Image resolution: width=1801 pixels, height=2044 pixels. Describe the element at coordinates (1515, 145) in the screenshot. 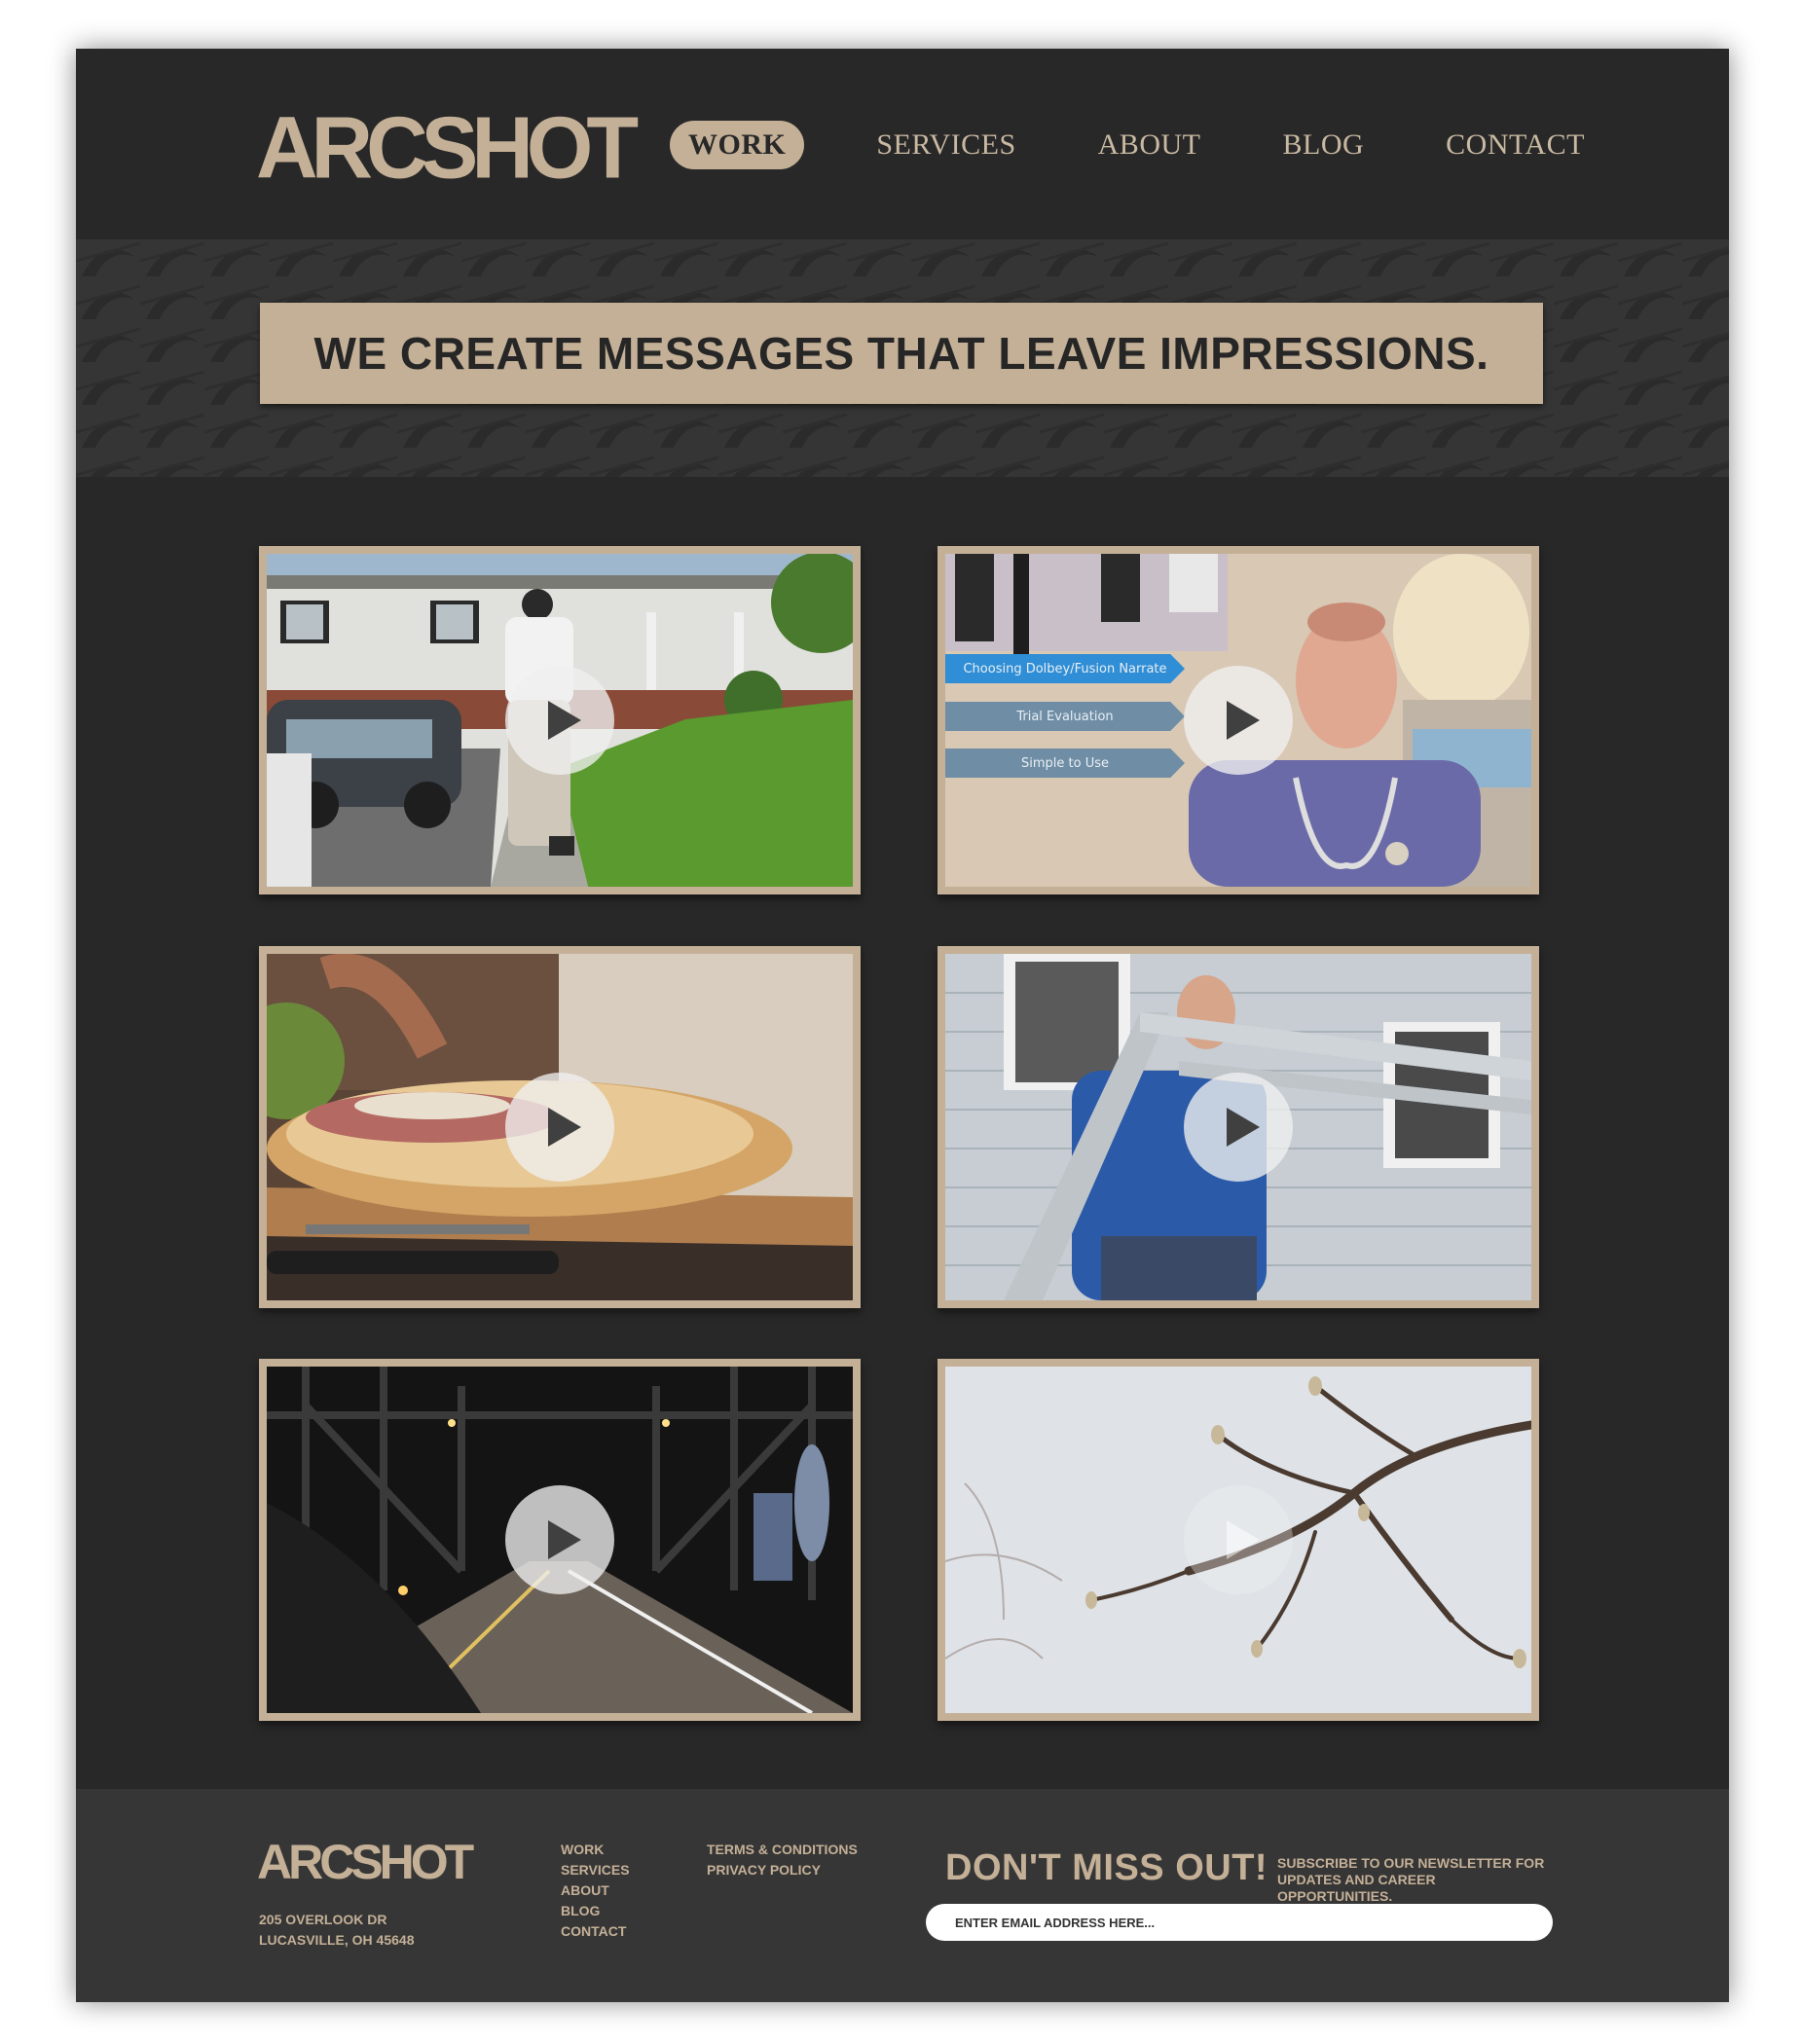

I see `nav-contact: CONTACT` at that location.